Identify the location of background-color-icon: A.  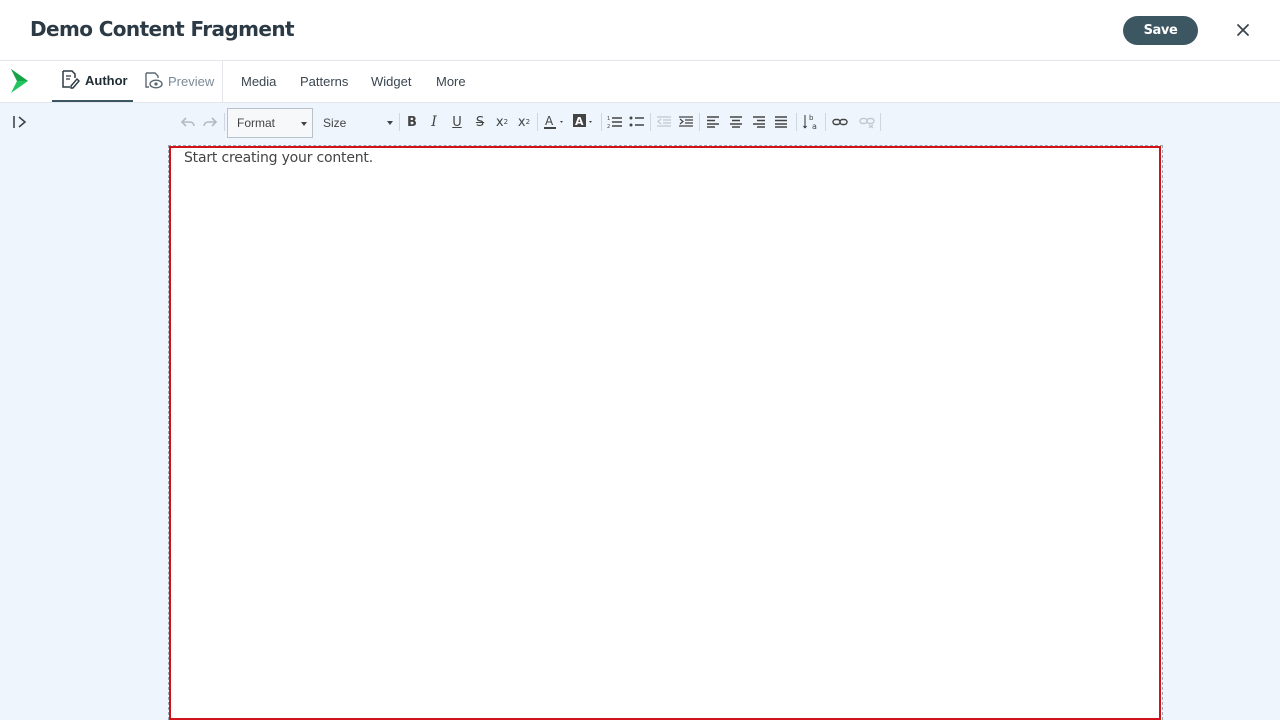
(584, 122).